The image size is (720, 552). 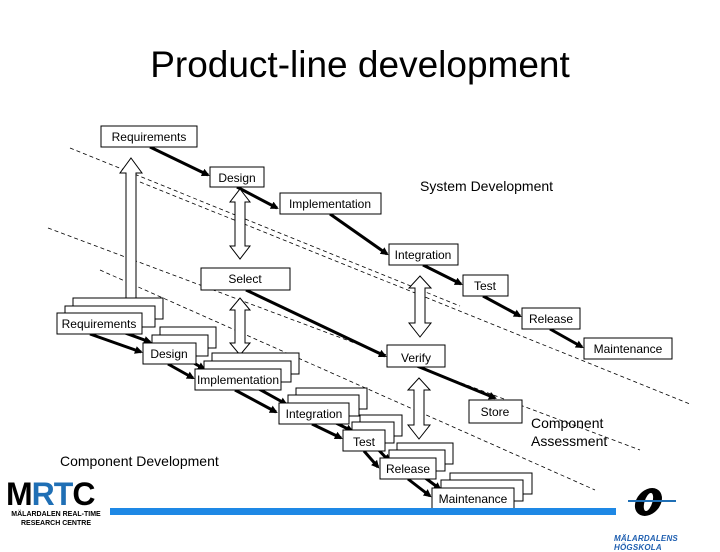 I want to click on component-assessment-label-line1: Component, so click(x=567, y=423).